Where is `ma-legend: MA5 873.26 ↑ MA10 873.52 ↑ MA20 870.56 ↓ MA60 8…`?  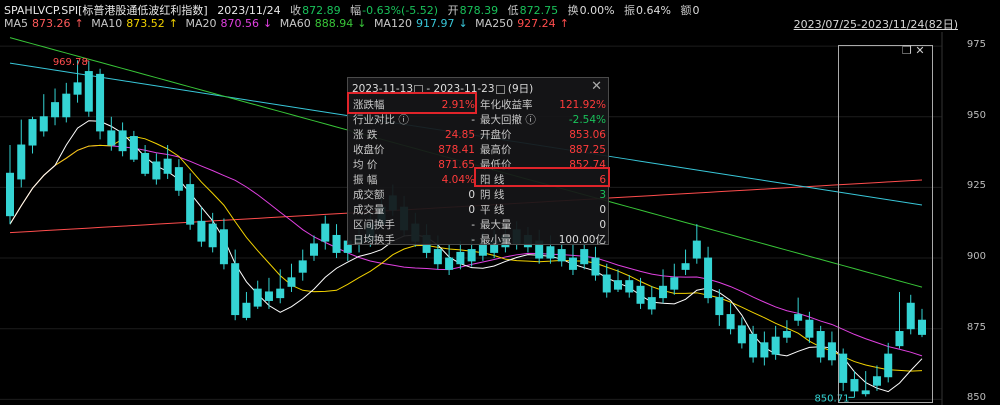 ma-legend: MA5 873.26 ↑ MA10 873.52 ↑ MA20 870.56 ↓ MA60 8… is located at coordinates (288, 24).